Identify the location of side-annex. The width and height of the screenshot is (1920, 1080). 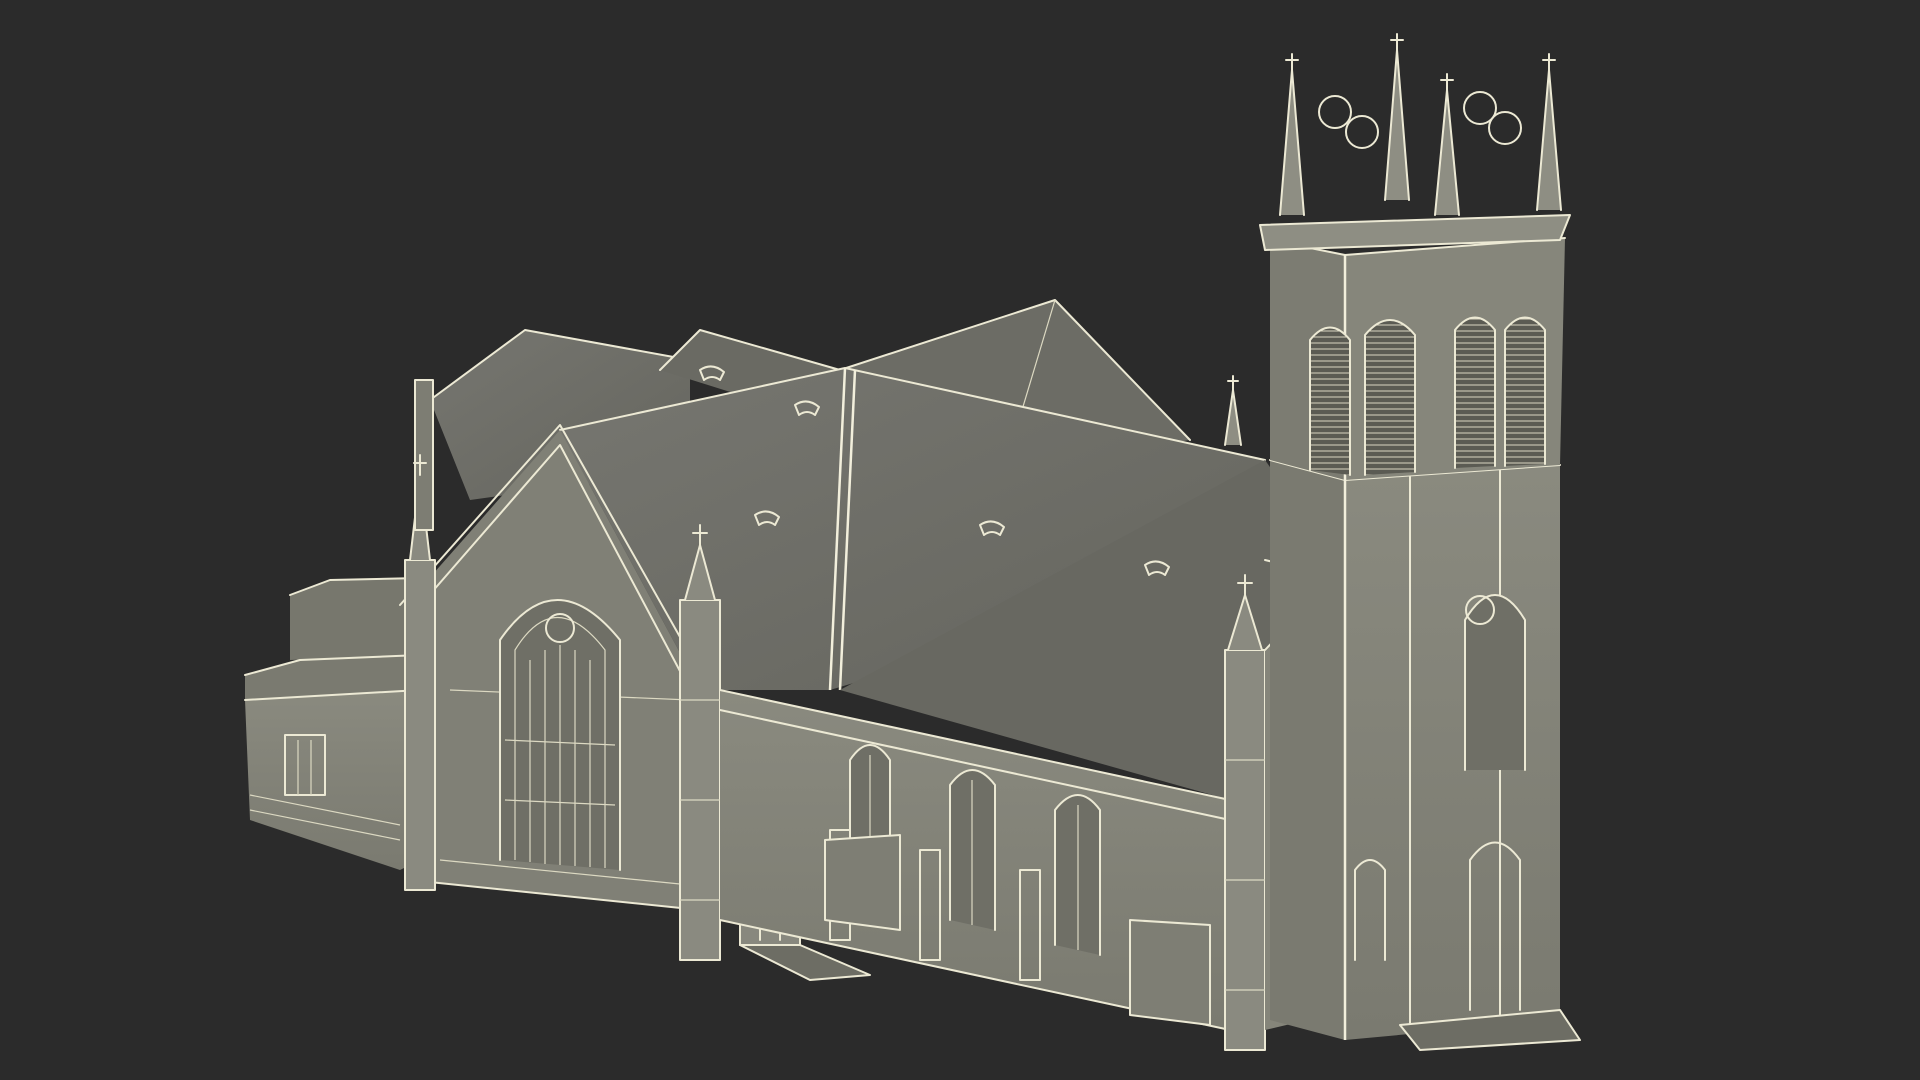
(332, 723).